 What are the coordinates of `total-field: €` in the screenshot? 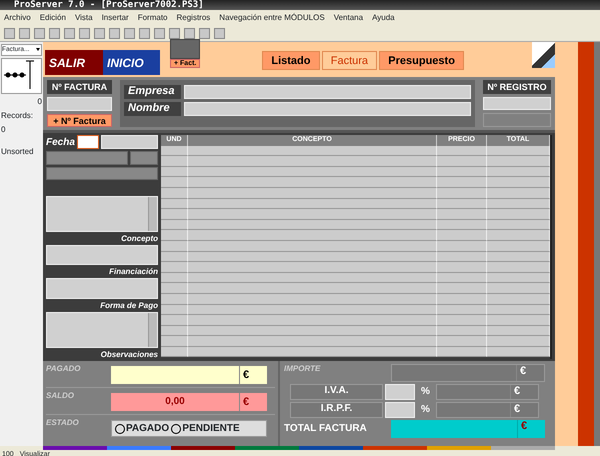 It's located at (468, 429).